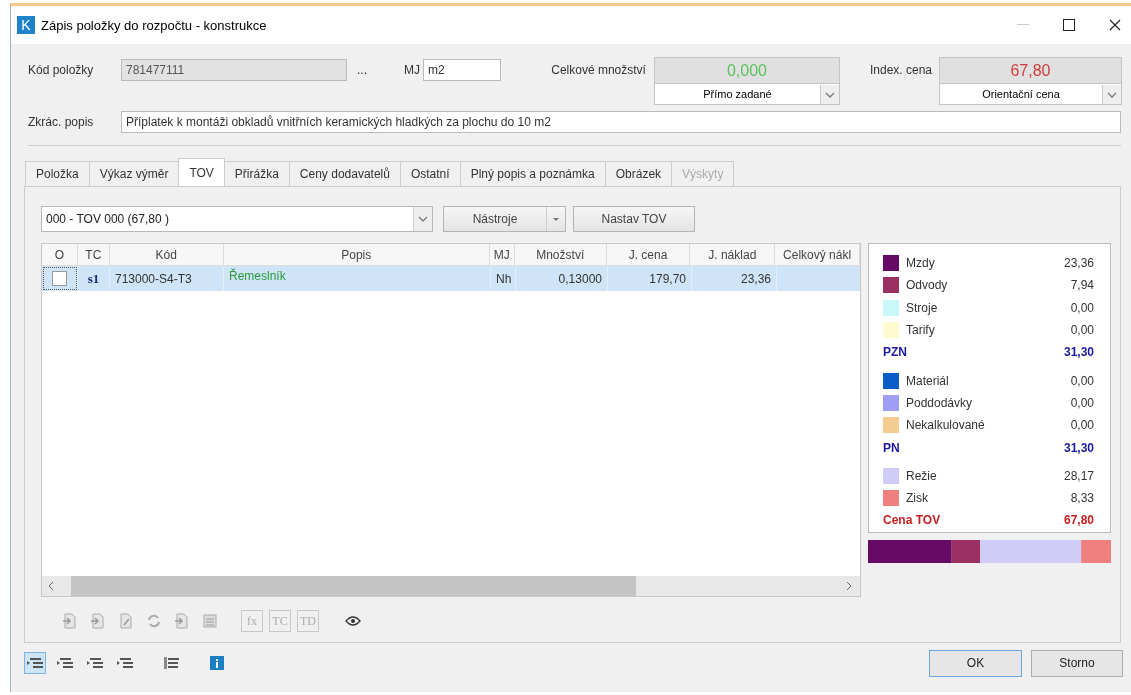  What do you see at coordinates (217, 663) in the screenshot?
I see `info-icon` at bounding box center [217, 663].